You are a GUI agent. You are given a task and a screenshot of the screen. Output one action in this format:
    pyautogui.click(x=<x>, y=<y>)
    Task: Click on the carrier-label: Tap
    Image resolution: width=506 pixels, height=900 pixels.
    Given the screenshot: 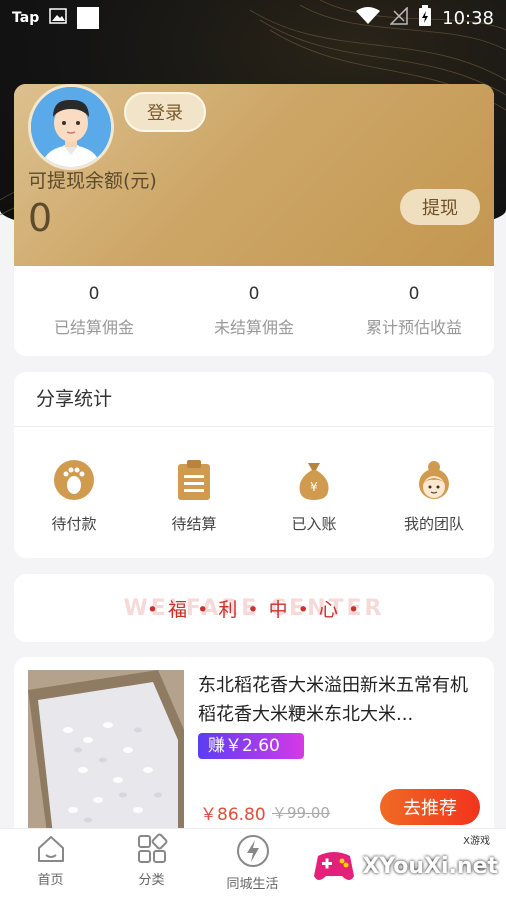 What is the action you would take?
    pyautogui.click(x=26, y=18)
    